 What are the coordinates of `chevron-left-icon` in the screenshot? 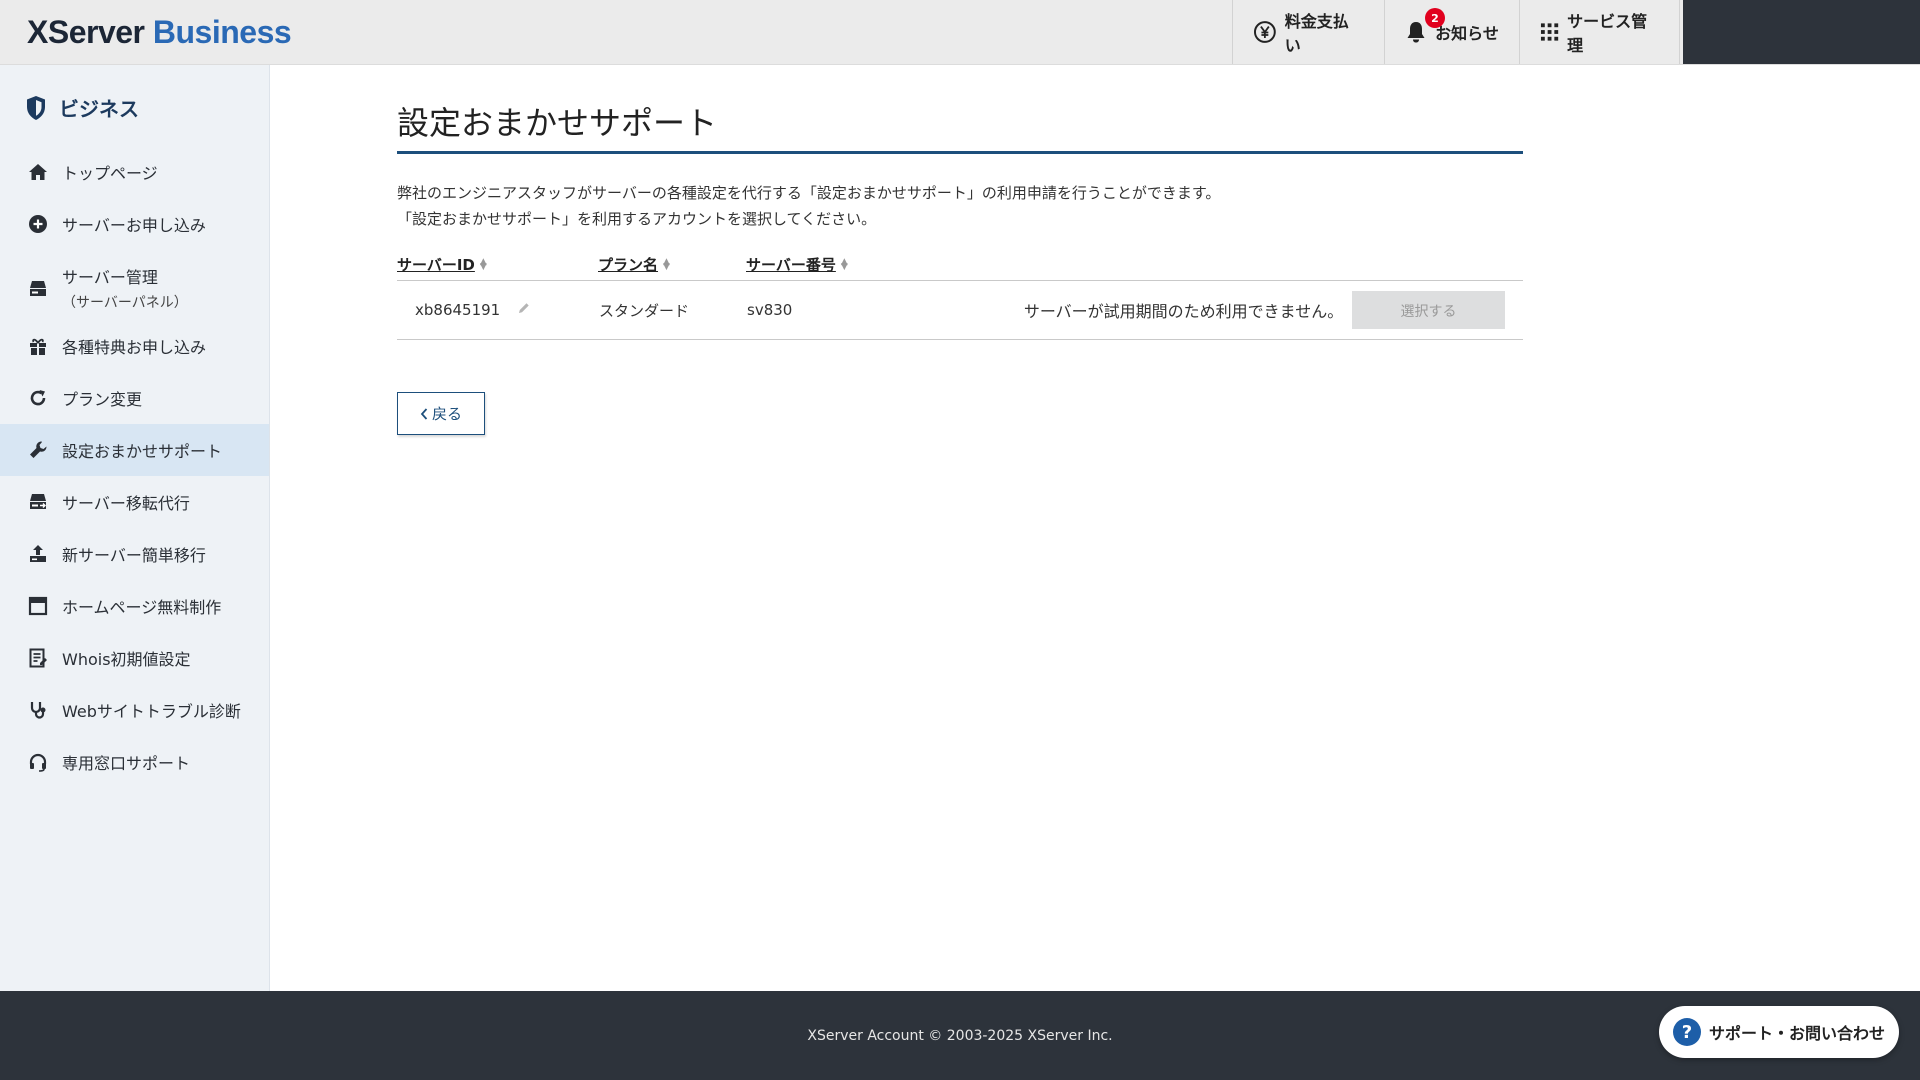 It's located at (424, 413).